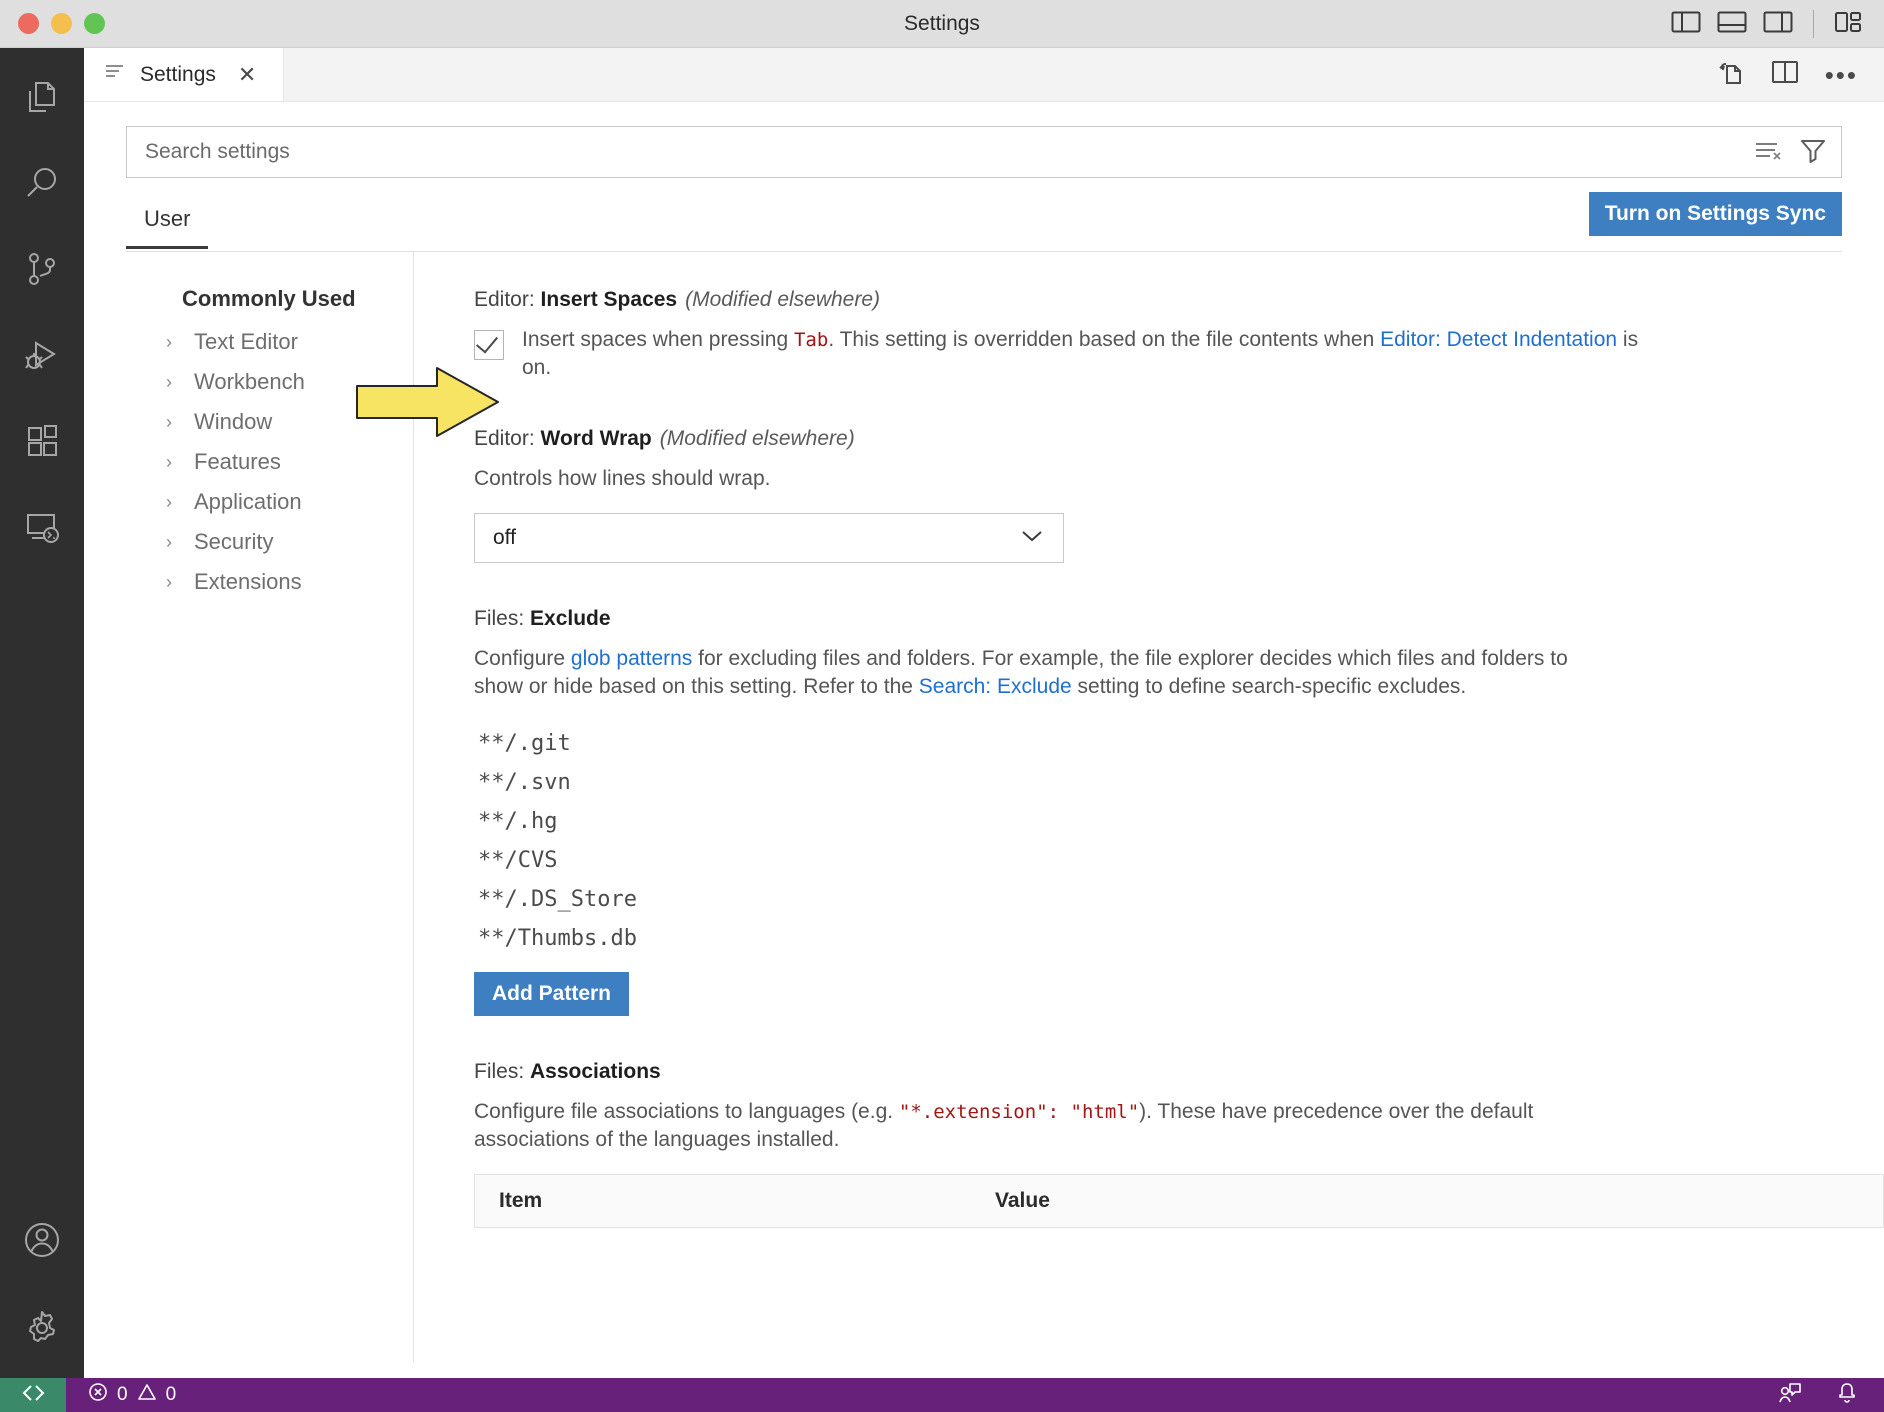 This screenshot has height=1412, width=1884. What do you see at coordinates (1849, 24) in the screenshot?
I see `customize-layout-icon` at bounding box center [1849, 24].